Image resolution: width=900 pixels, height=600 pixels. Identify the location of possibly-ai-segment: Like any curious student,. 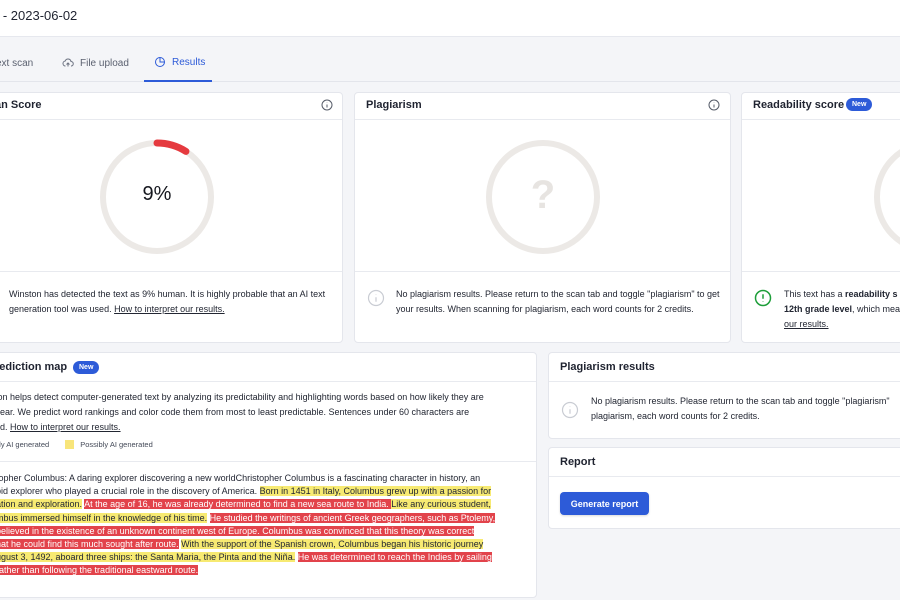
(441, 504).